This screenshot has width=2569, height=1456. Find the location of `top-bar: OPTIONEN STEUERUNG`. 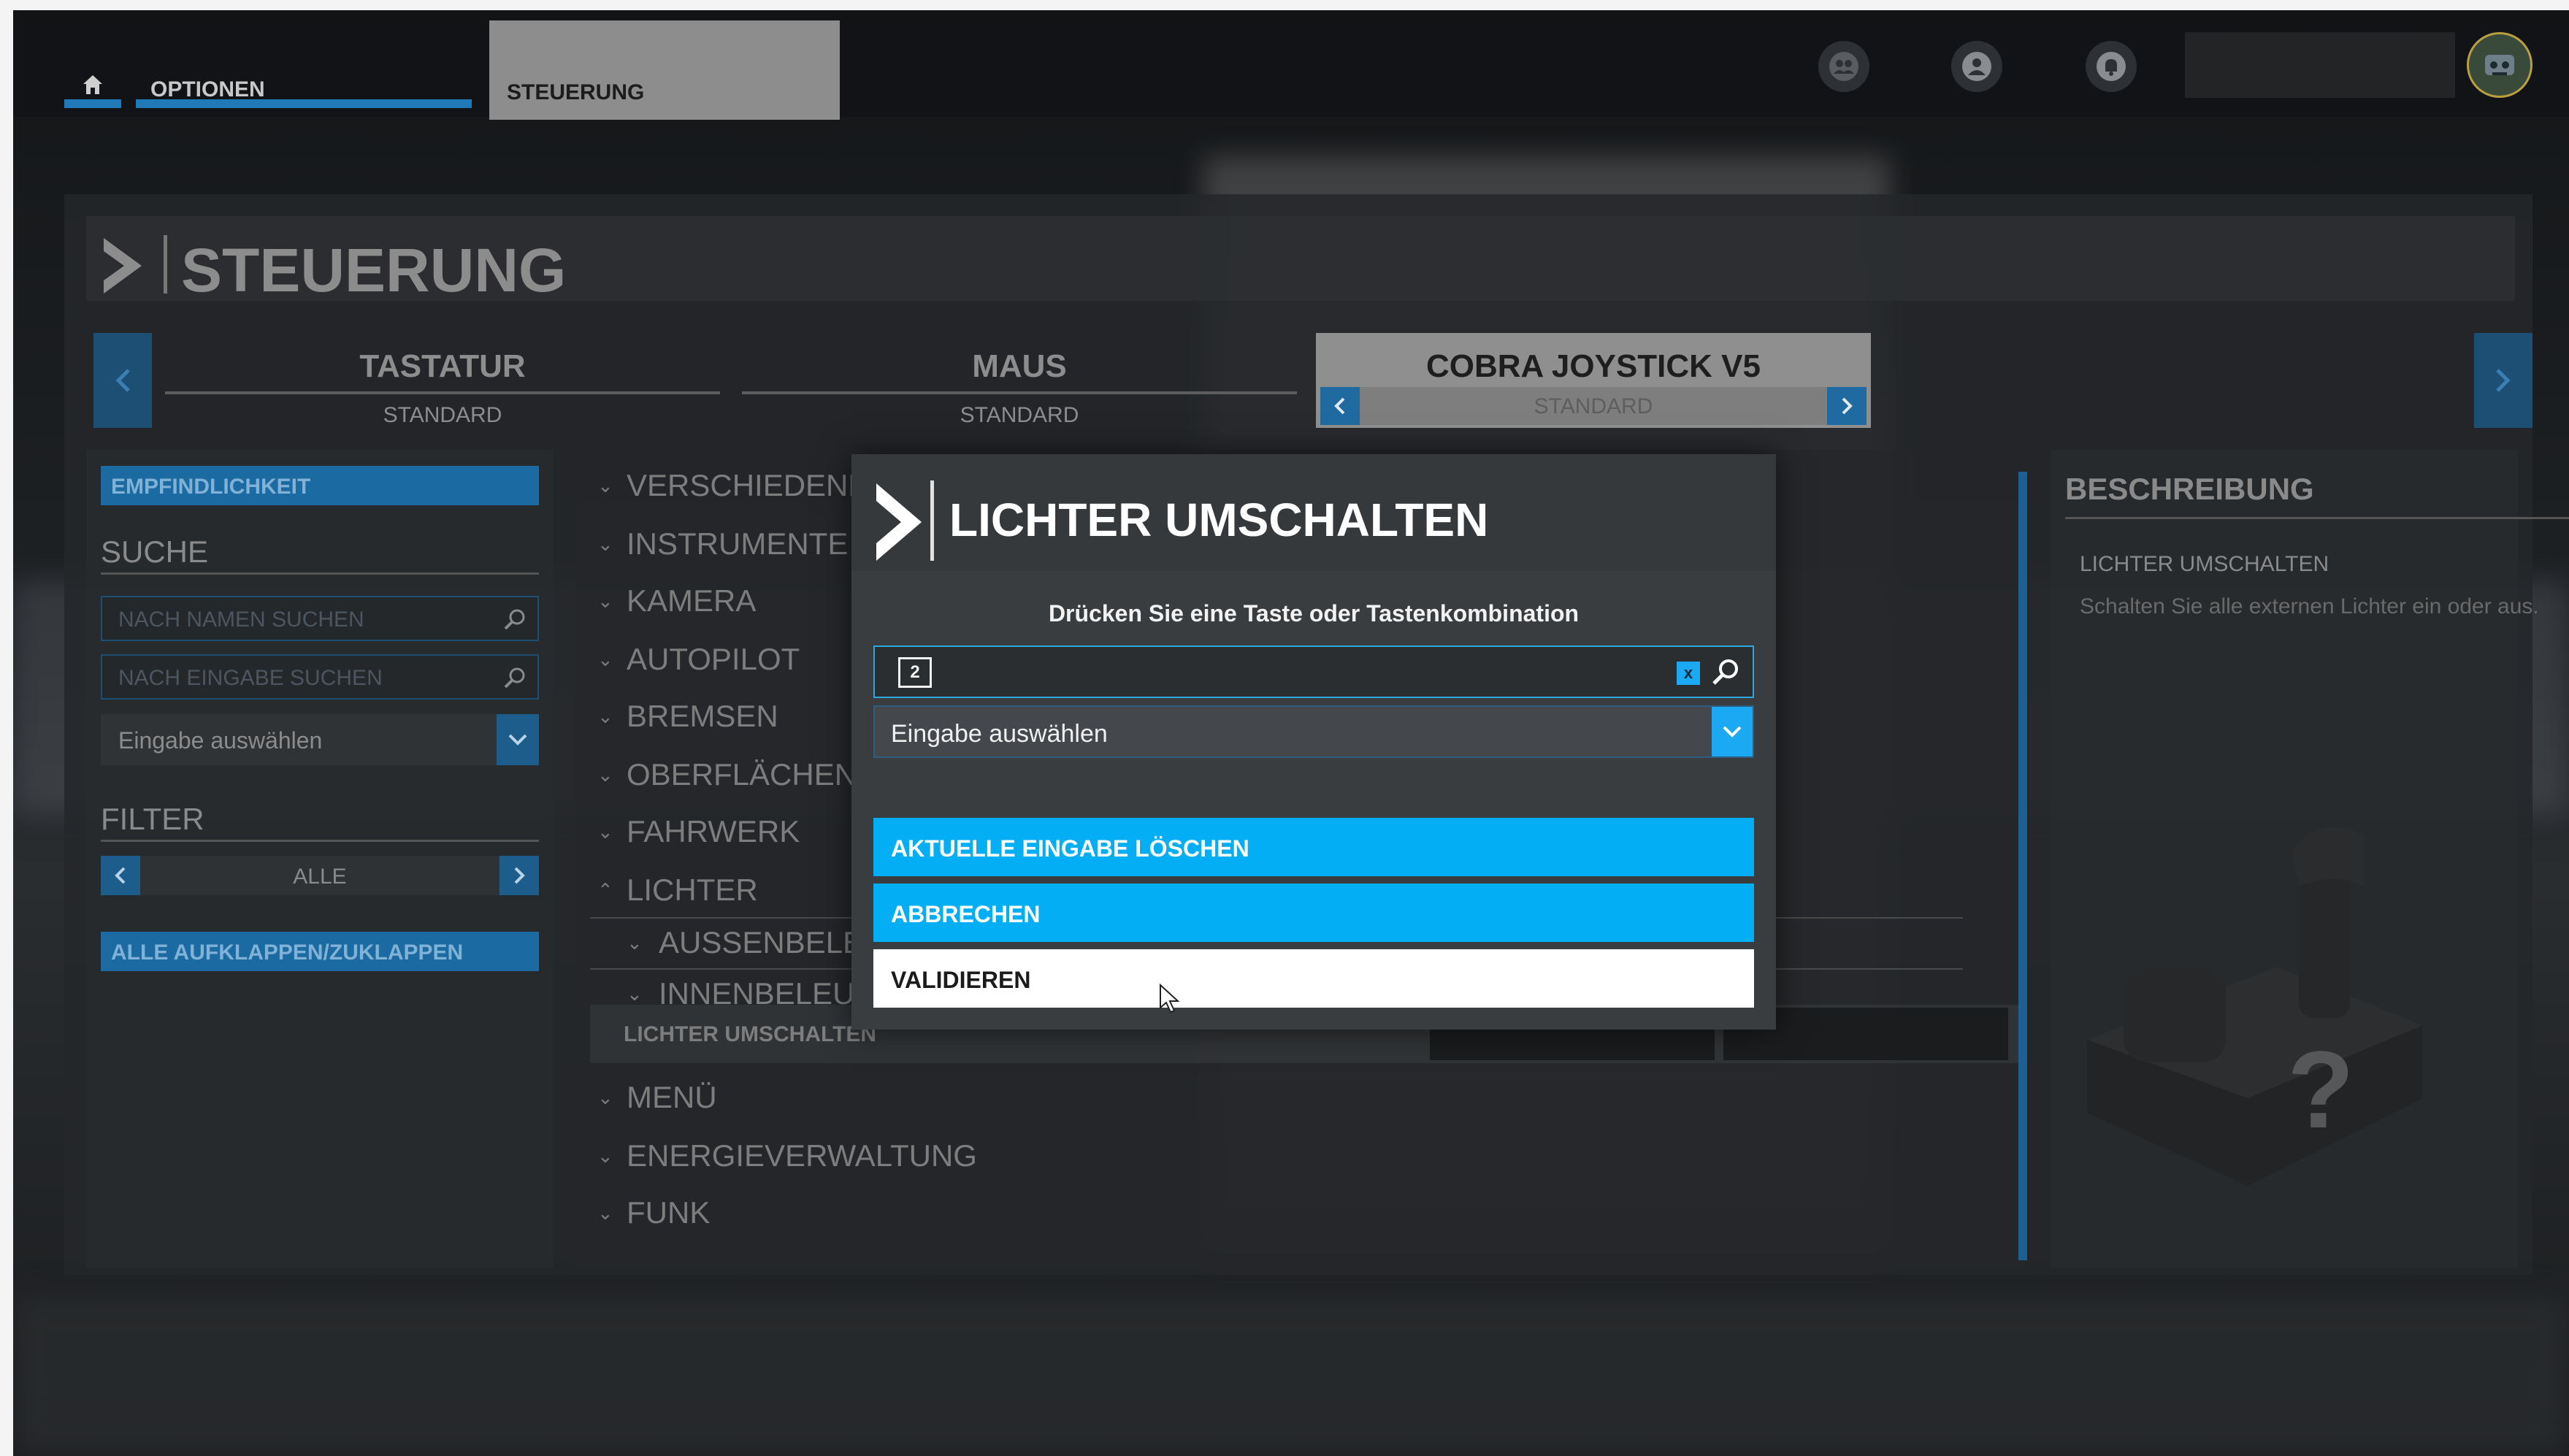

top-bar: OPTIONEN STEUERUNG is located at coordinates (1291, 65).